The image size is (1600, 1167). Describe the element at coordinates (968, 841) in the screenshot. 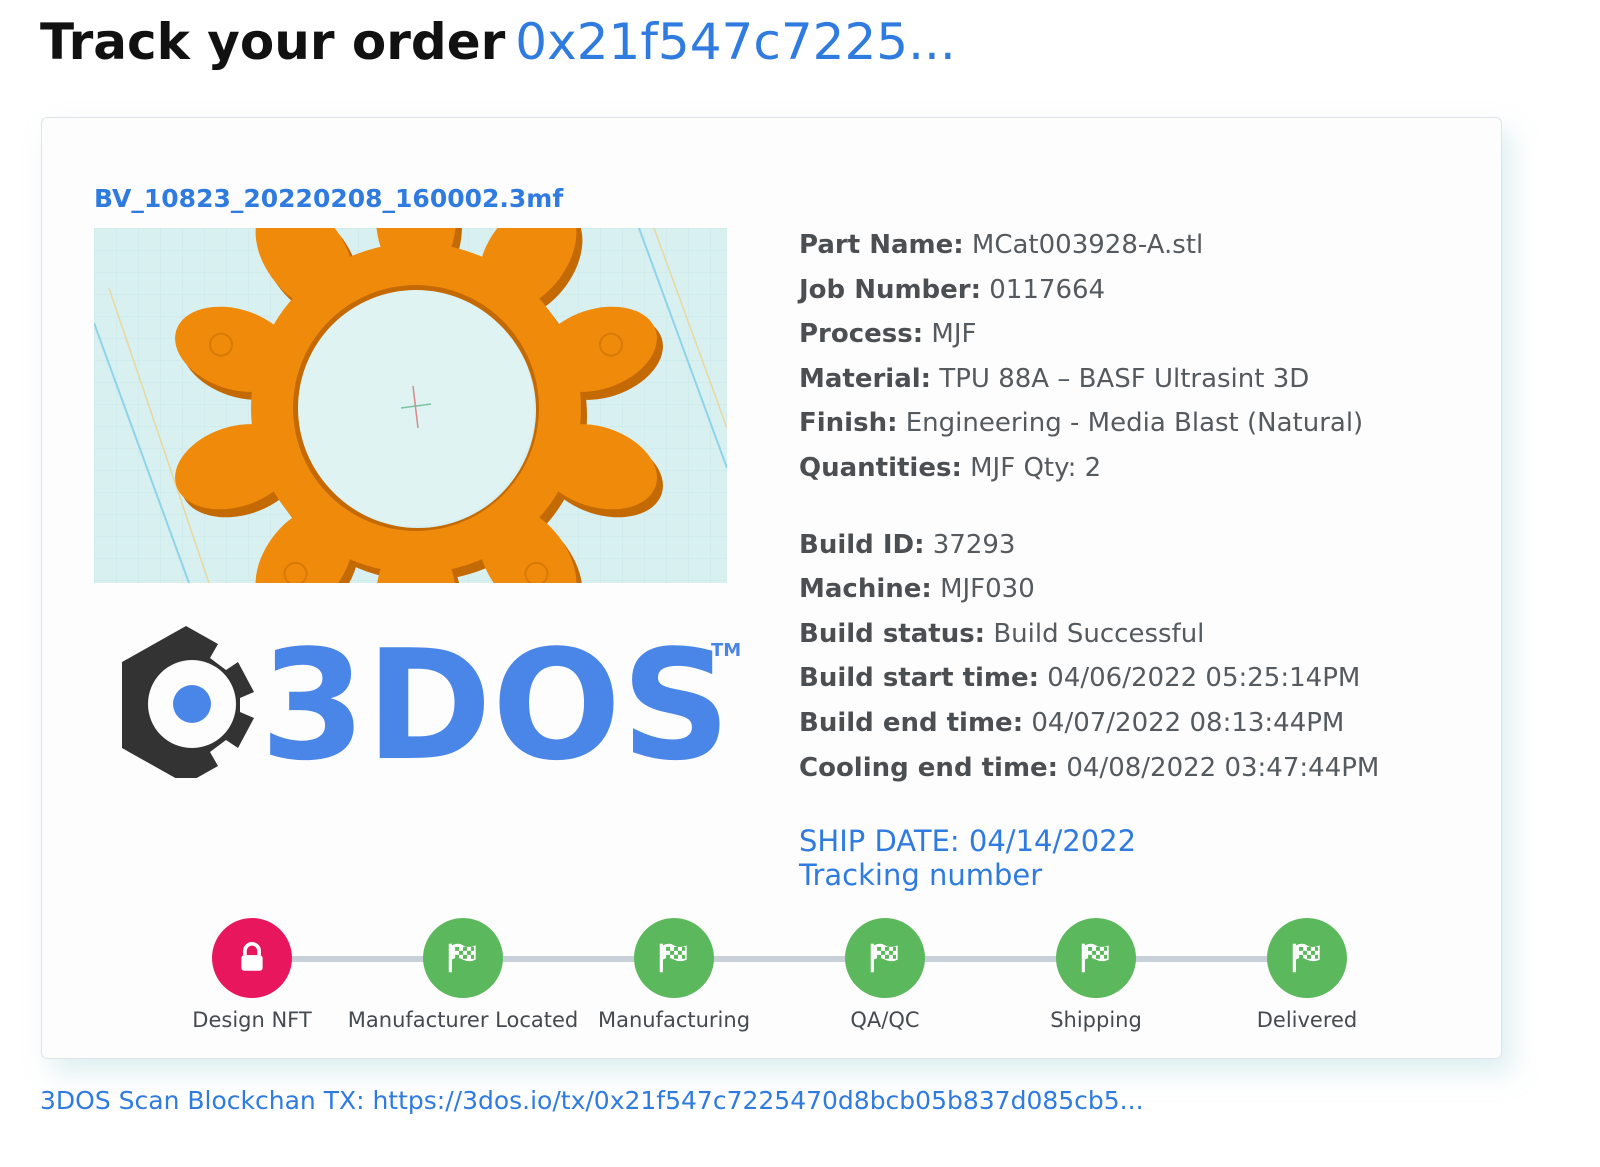

I see `ship-date: SHIP DATE: 04/14/2022` at that location.